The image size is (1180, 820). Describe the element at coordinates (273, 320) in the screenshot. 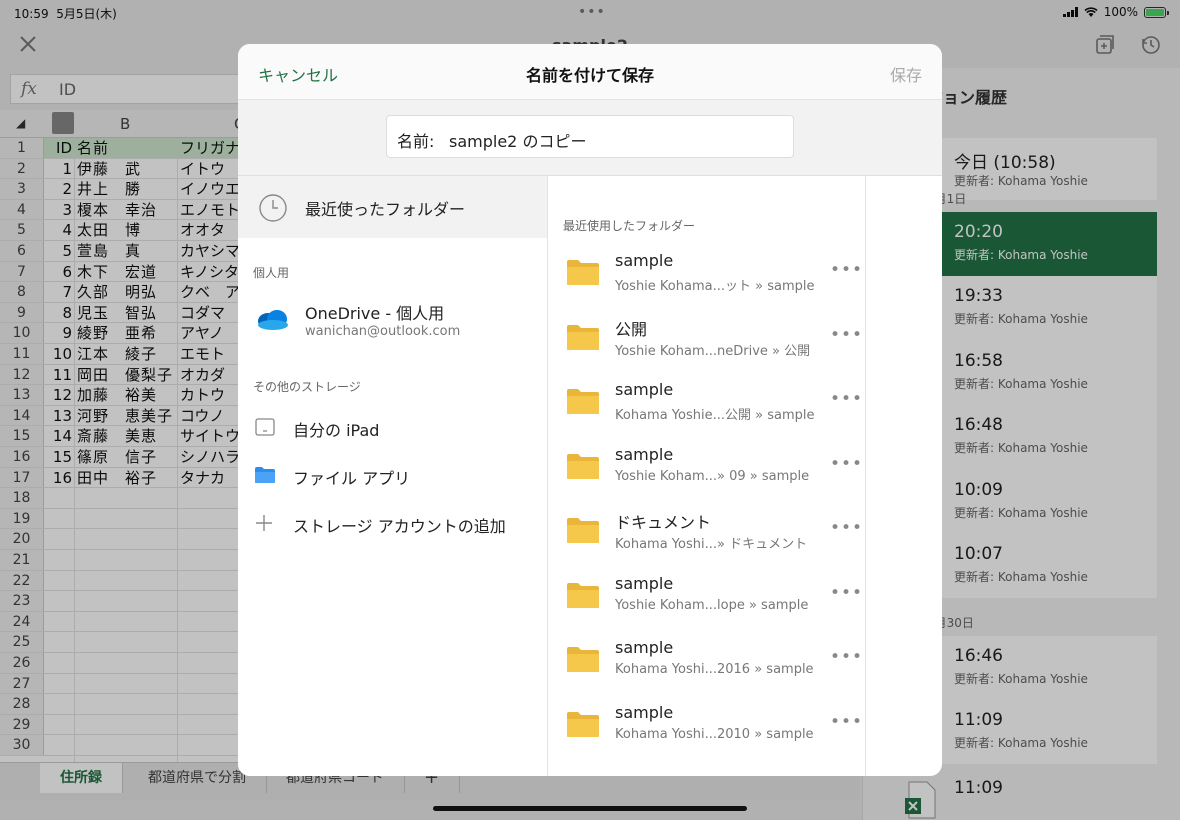

I see `onedrive-cloud-icon` at that location.